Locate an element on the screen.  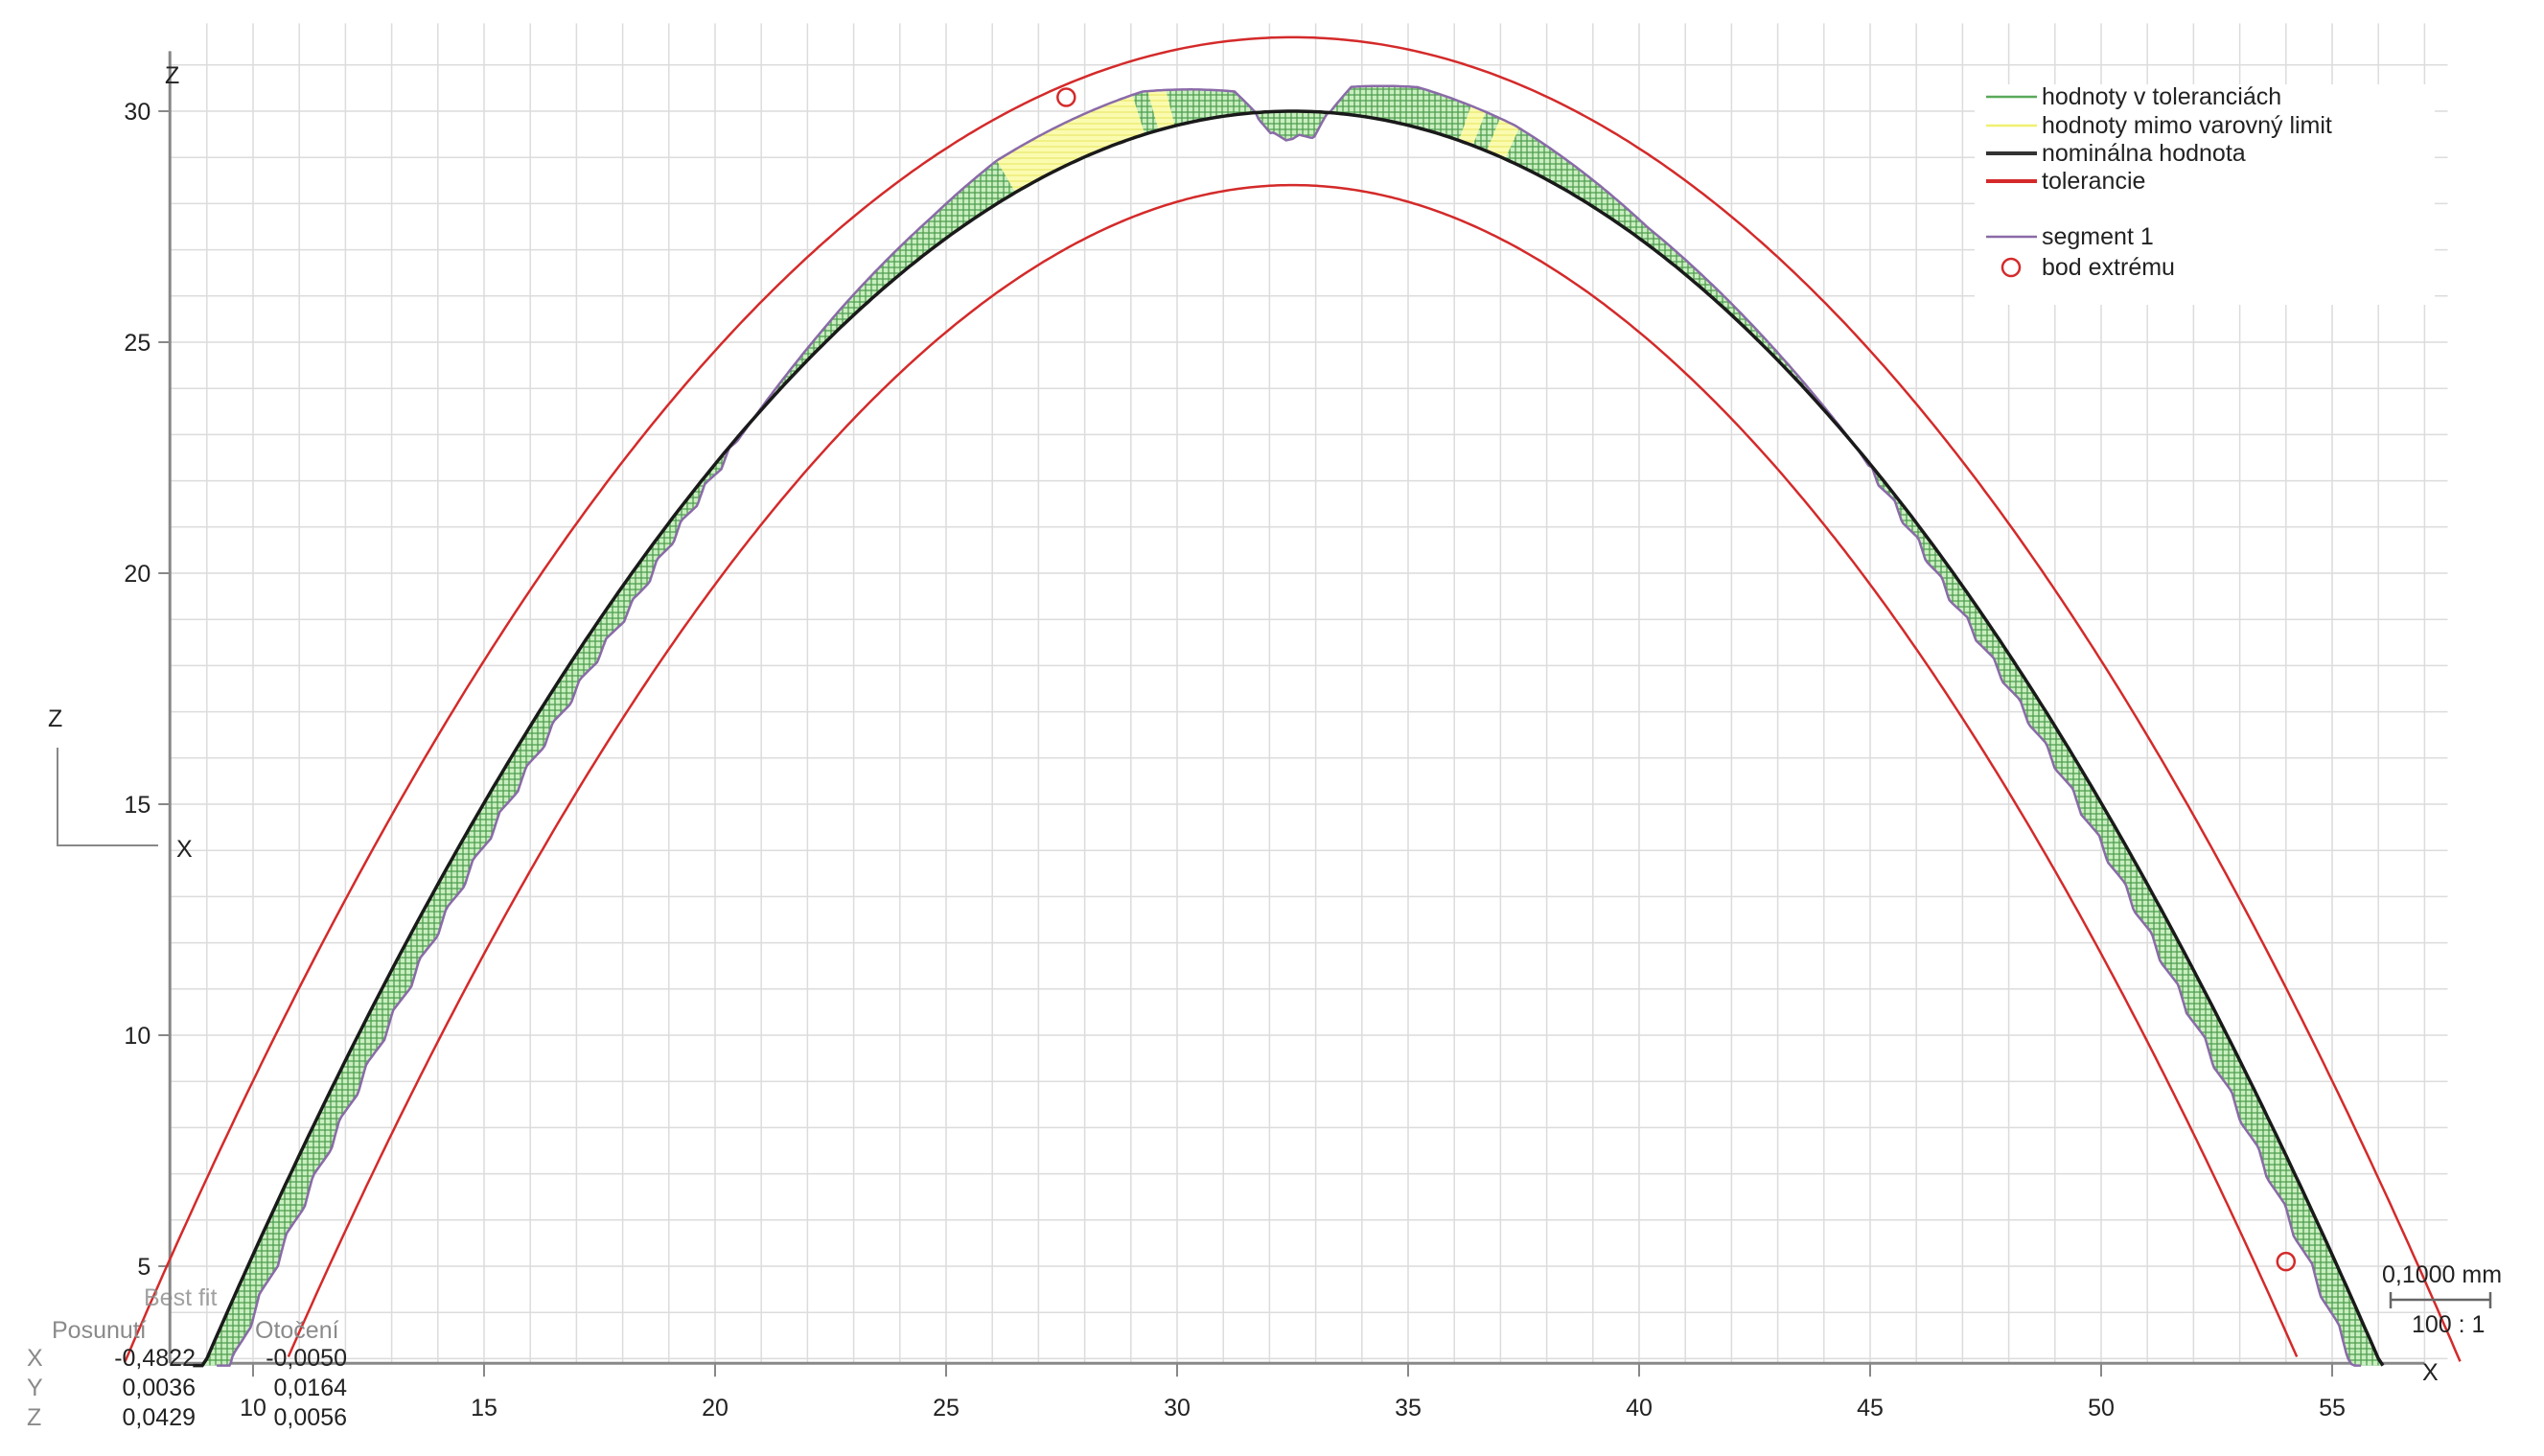
x-axis-label: X is located at coordinates (2430, 1372).